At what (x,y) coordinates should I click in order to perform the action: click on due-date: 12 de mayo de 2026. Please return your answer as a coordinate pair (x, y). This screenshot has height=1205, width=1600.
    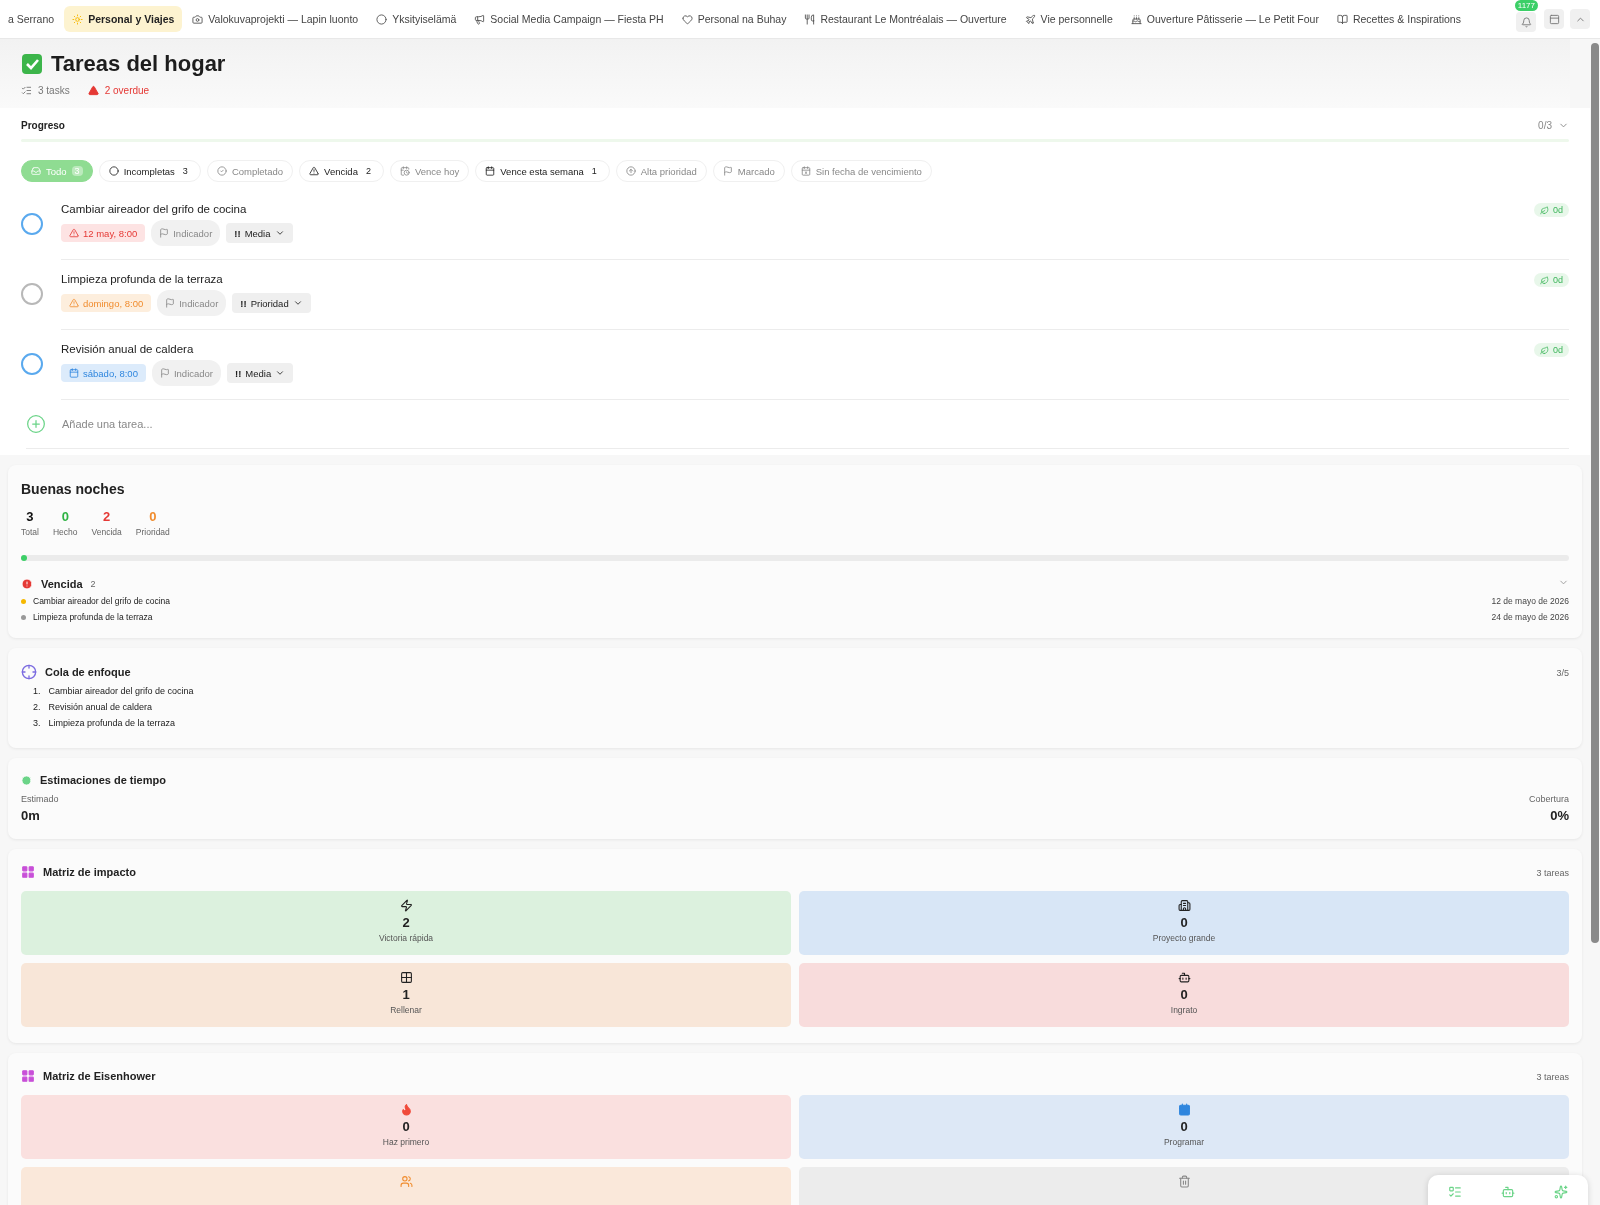
    Looking at the image, I should click on (1530, 601).